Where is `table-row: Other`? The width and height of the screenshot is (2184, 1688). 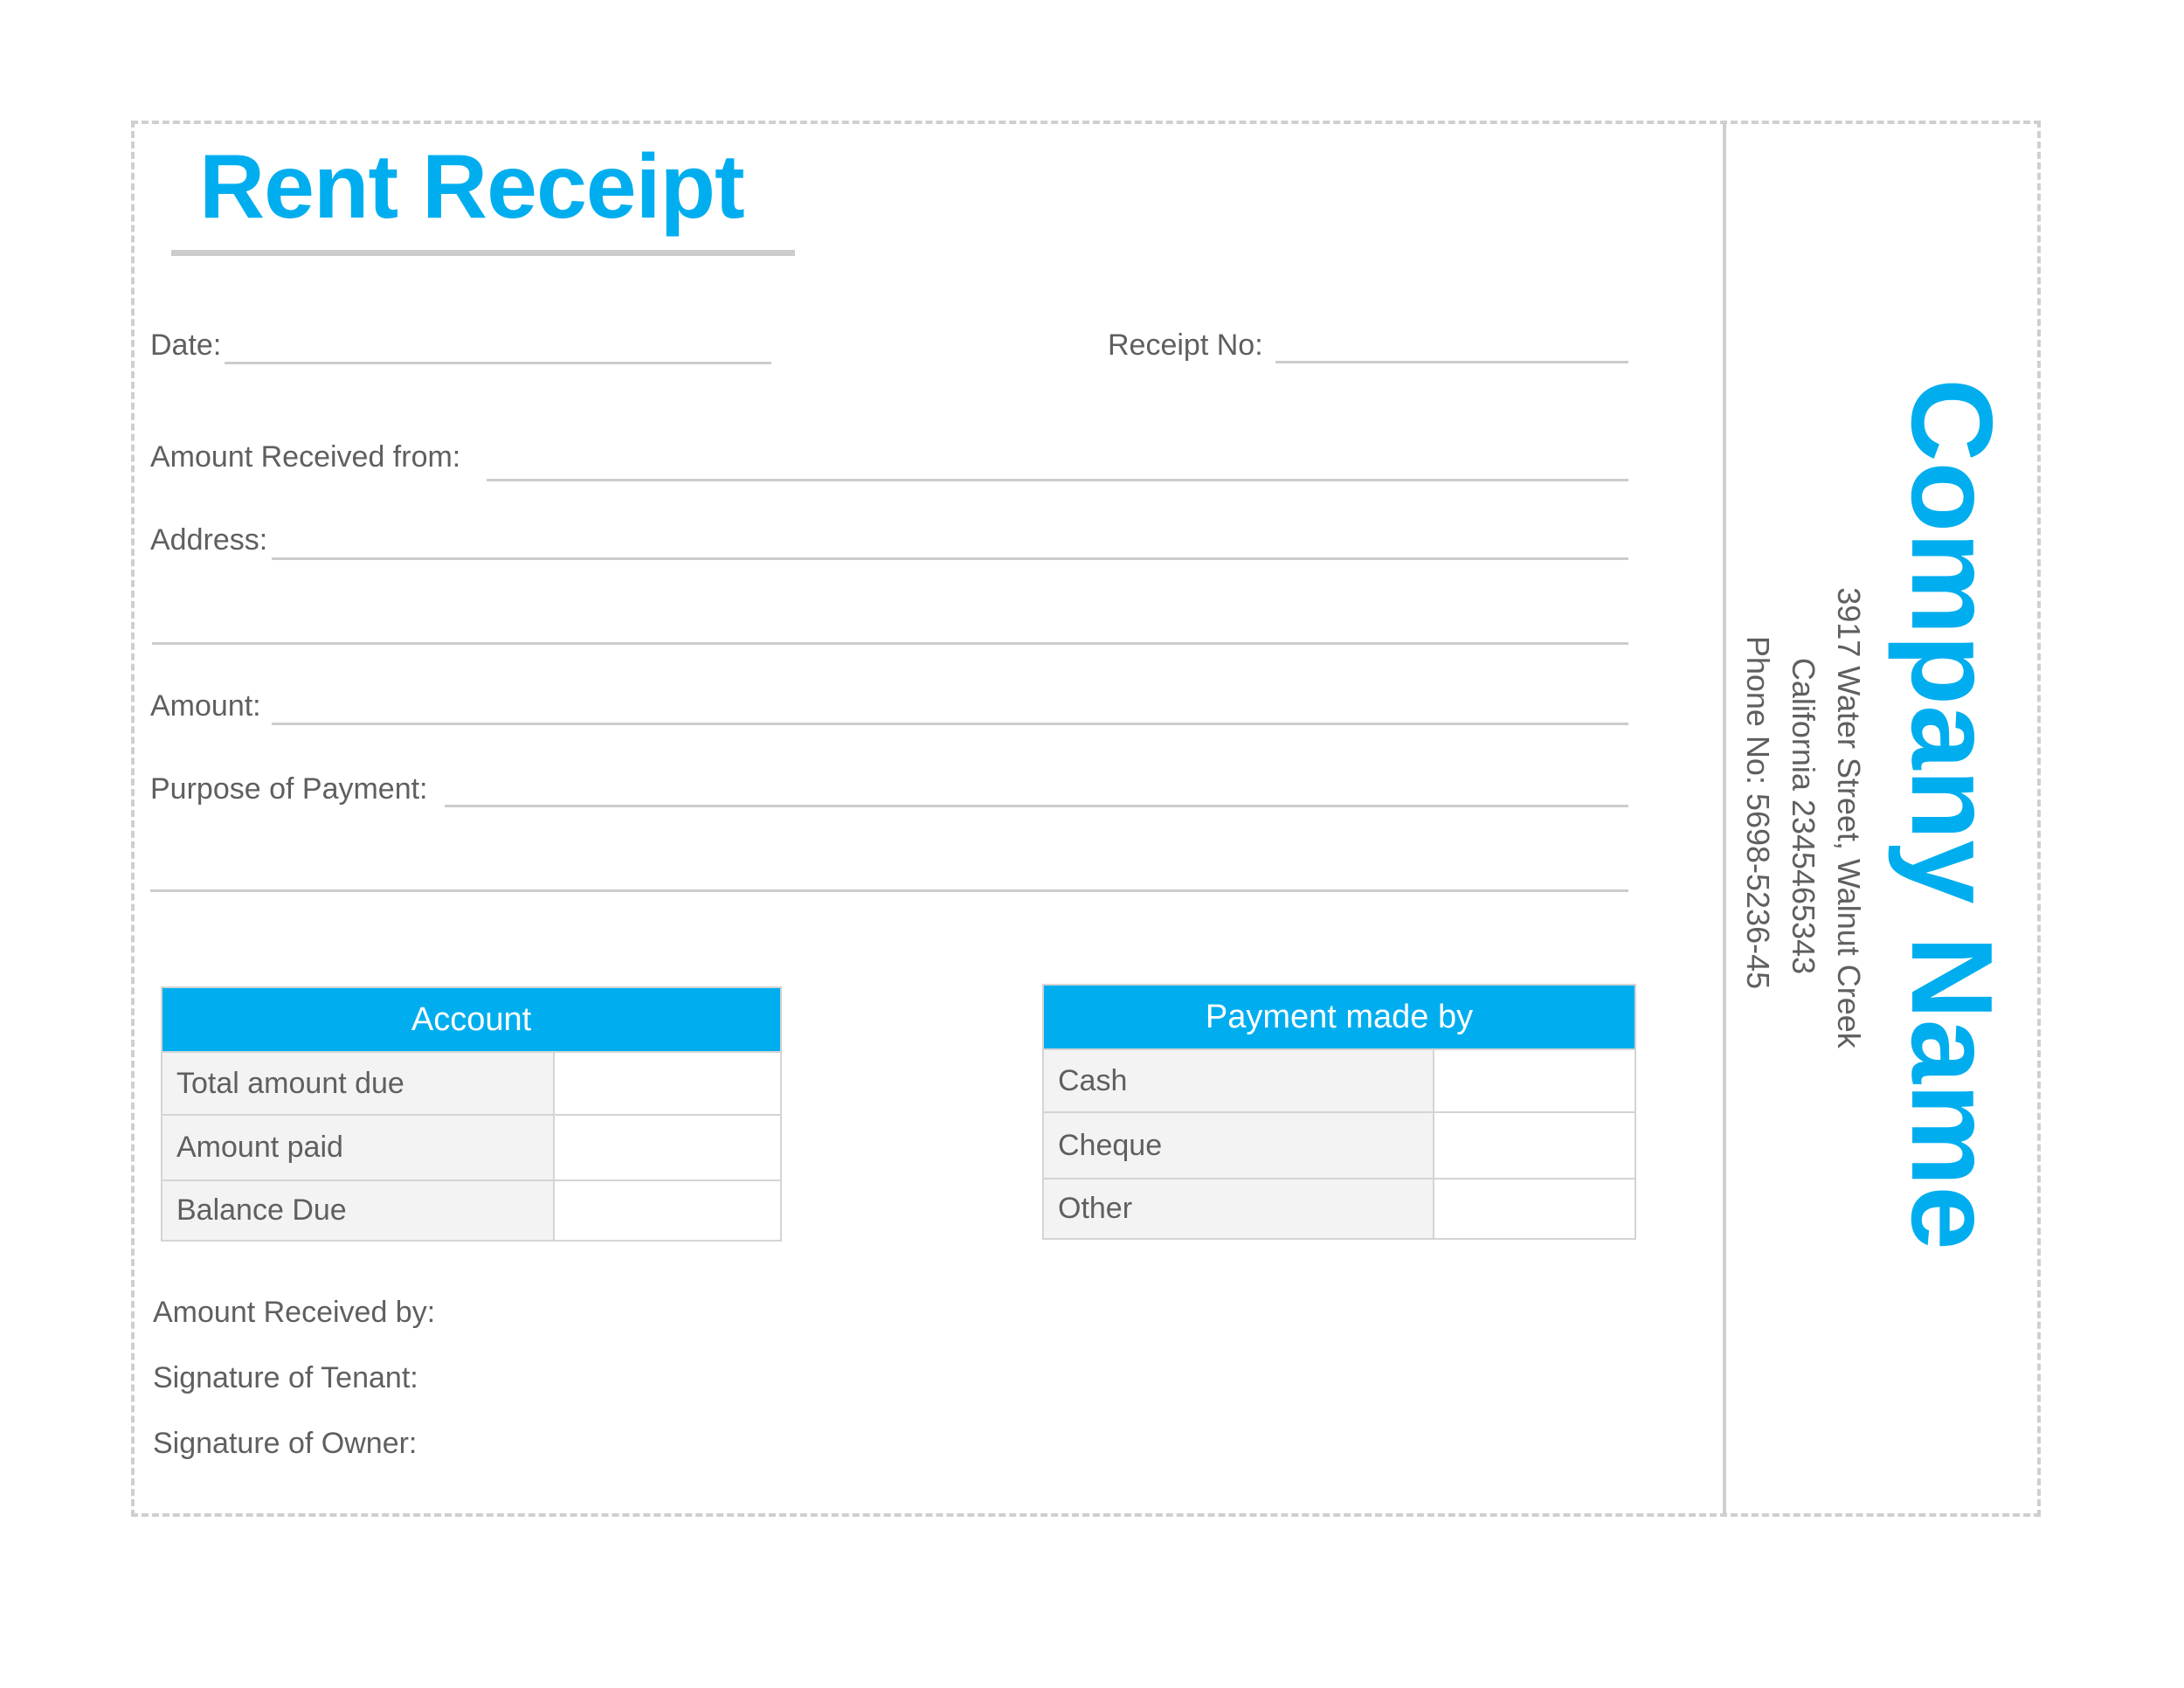 table-row: Other is located at coordinates (1339, 1208).